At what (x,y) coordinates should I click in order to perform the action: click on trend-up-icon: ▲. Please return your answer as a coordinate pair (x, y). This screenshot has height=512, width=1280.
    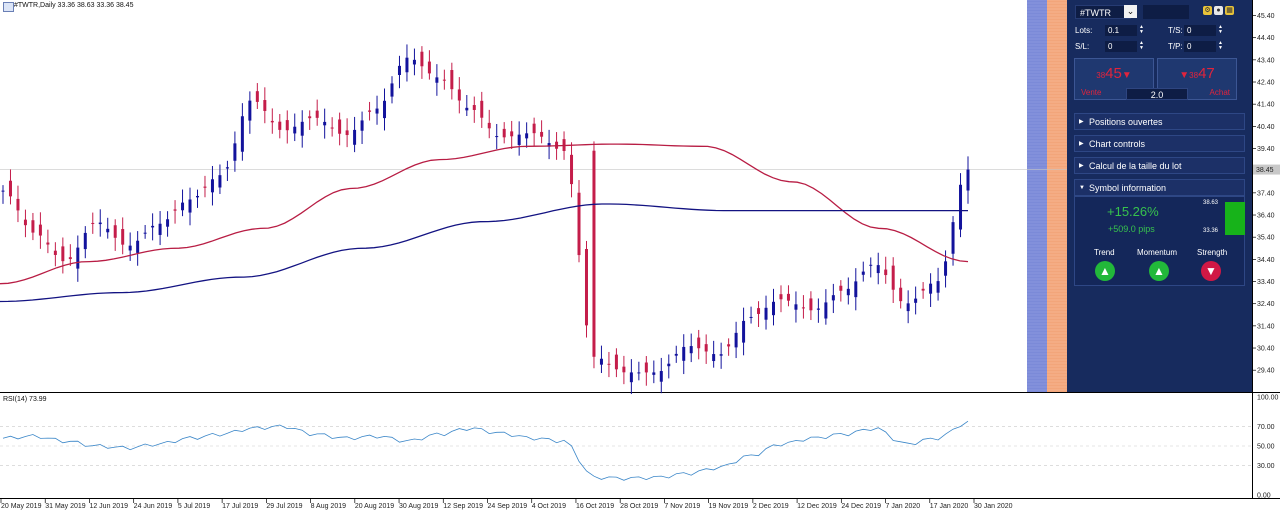
    Looking at the image, I should click on (1105, 271).